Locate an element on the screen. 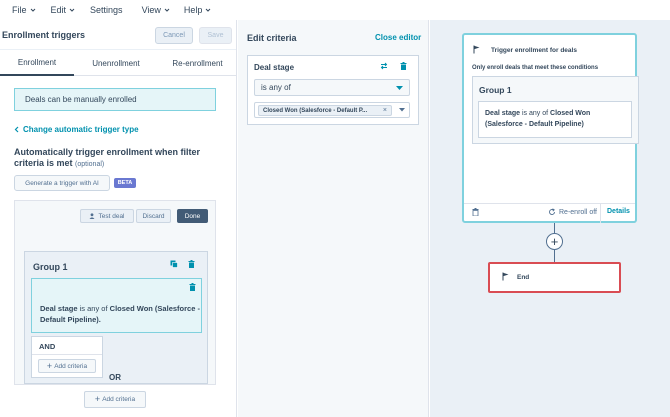  trigger-title: Trigger enrollment for deals is located at coordinates (534, 50).